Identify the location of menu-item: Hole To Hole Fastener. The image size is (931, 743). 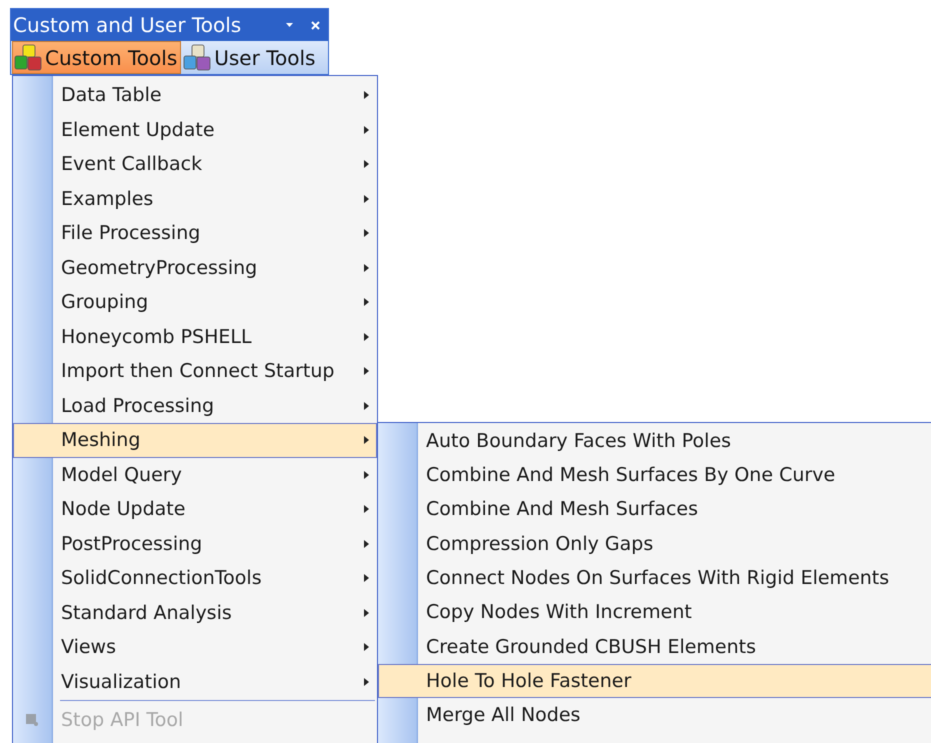
(654, 681).